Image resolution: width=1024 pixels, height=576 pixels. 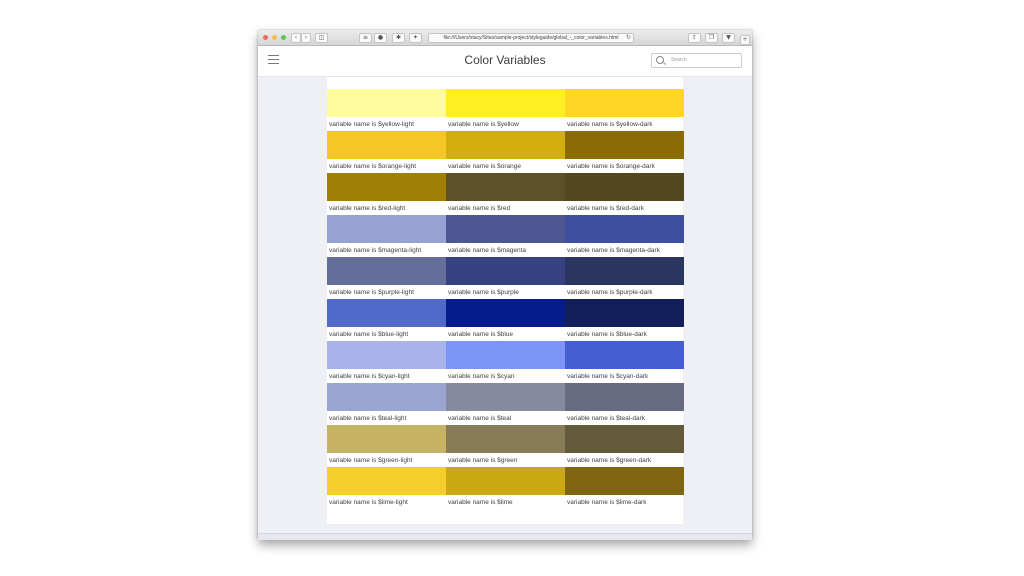 What do you see at coordinates (369, 334) in the screenshot?
I see `swatch-label: variable name is $blue-light` at bounding box center [369, 334].